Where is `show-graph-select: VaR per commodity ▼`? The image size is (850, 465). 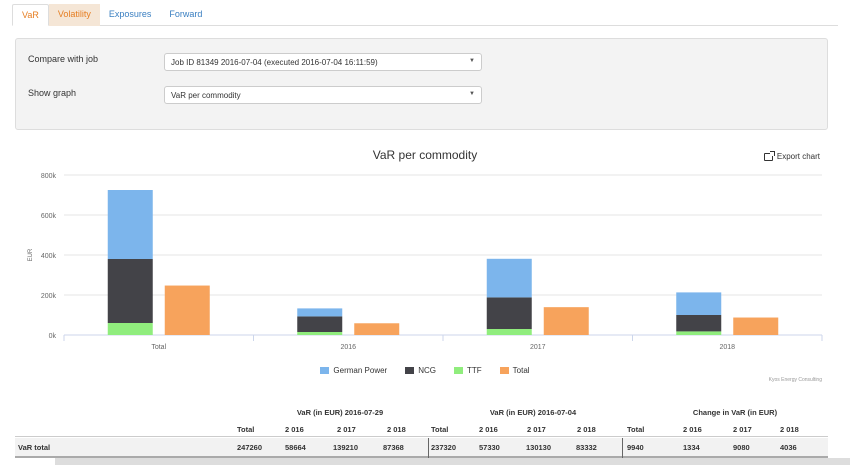 show-graph-select: VaR per commodity ▼ is located at coordinates (323, 95).